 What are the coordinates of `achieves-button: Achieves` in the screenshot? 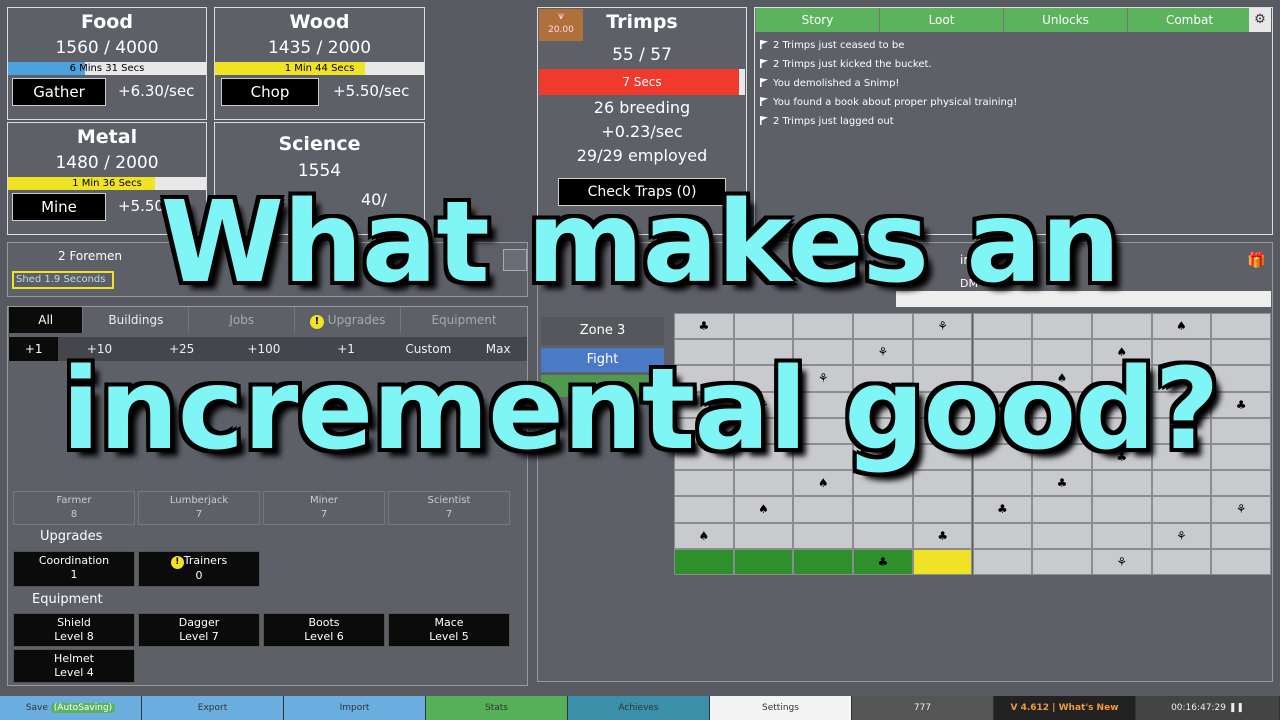 It's located at (639, 708).